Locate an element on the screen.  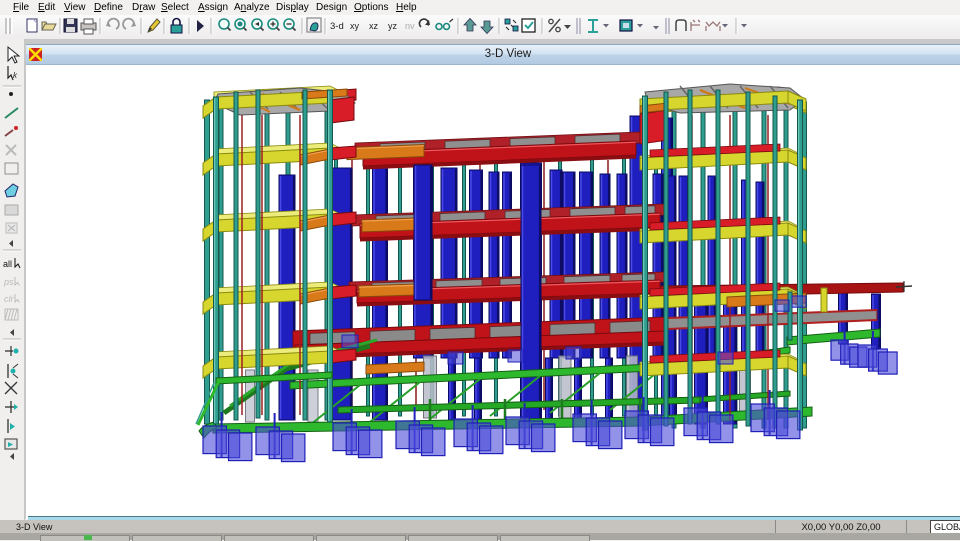
svg-text: all is located at coordinates (7, 264).